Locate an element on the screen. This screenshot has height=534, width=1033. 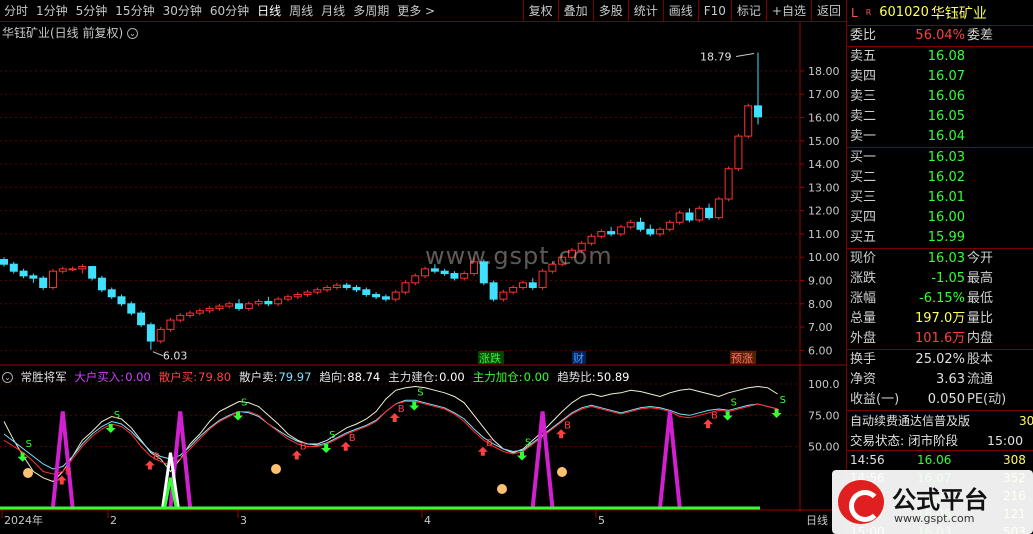
toolbar-action-6: 标记 is located at coordinates (748, 11).